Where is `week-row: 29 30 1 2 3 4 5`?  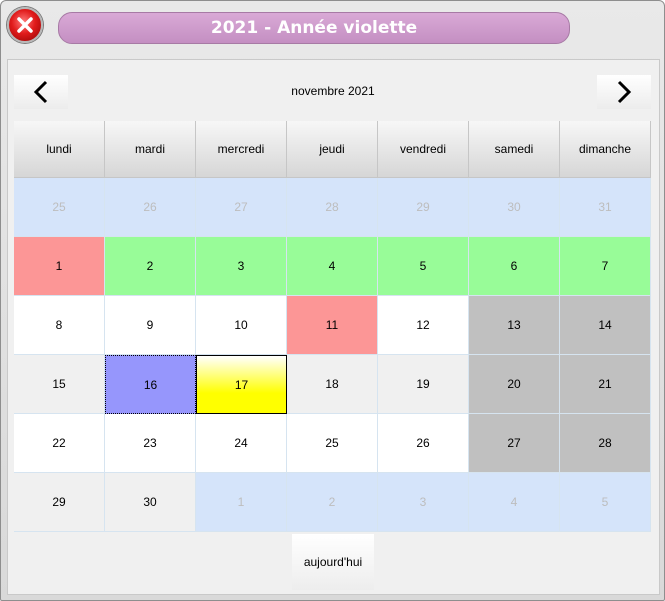 week-row: 29 30 1 2 3 4 5 is located at coordinates (332, 502).